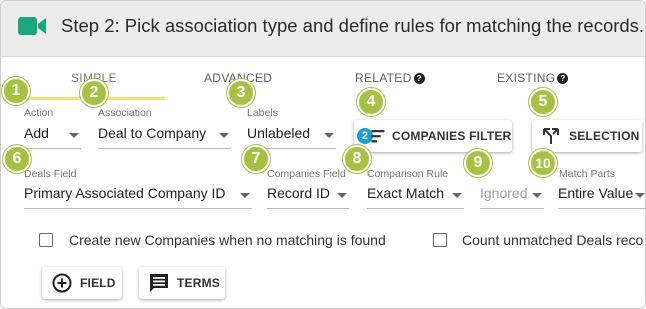  What do you see at coordinates (36, 133) in the screenshot?
I see `action-value: Add` at bounding box center [36, 133].